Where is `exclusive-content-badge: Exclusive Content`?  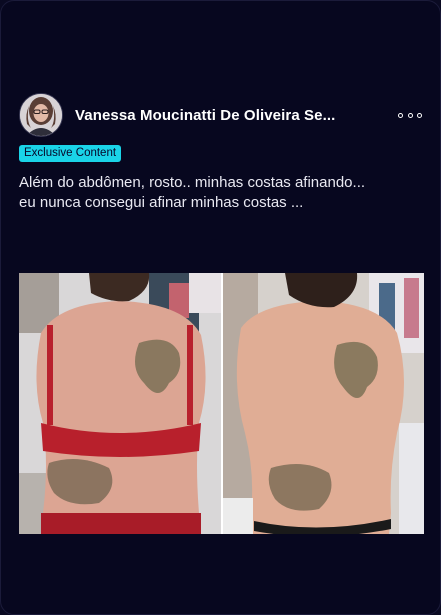 exclusive-content-badge: Exclusive Content is located at coordinates (70, 153).